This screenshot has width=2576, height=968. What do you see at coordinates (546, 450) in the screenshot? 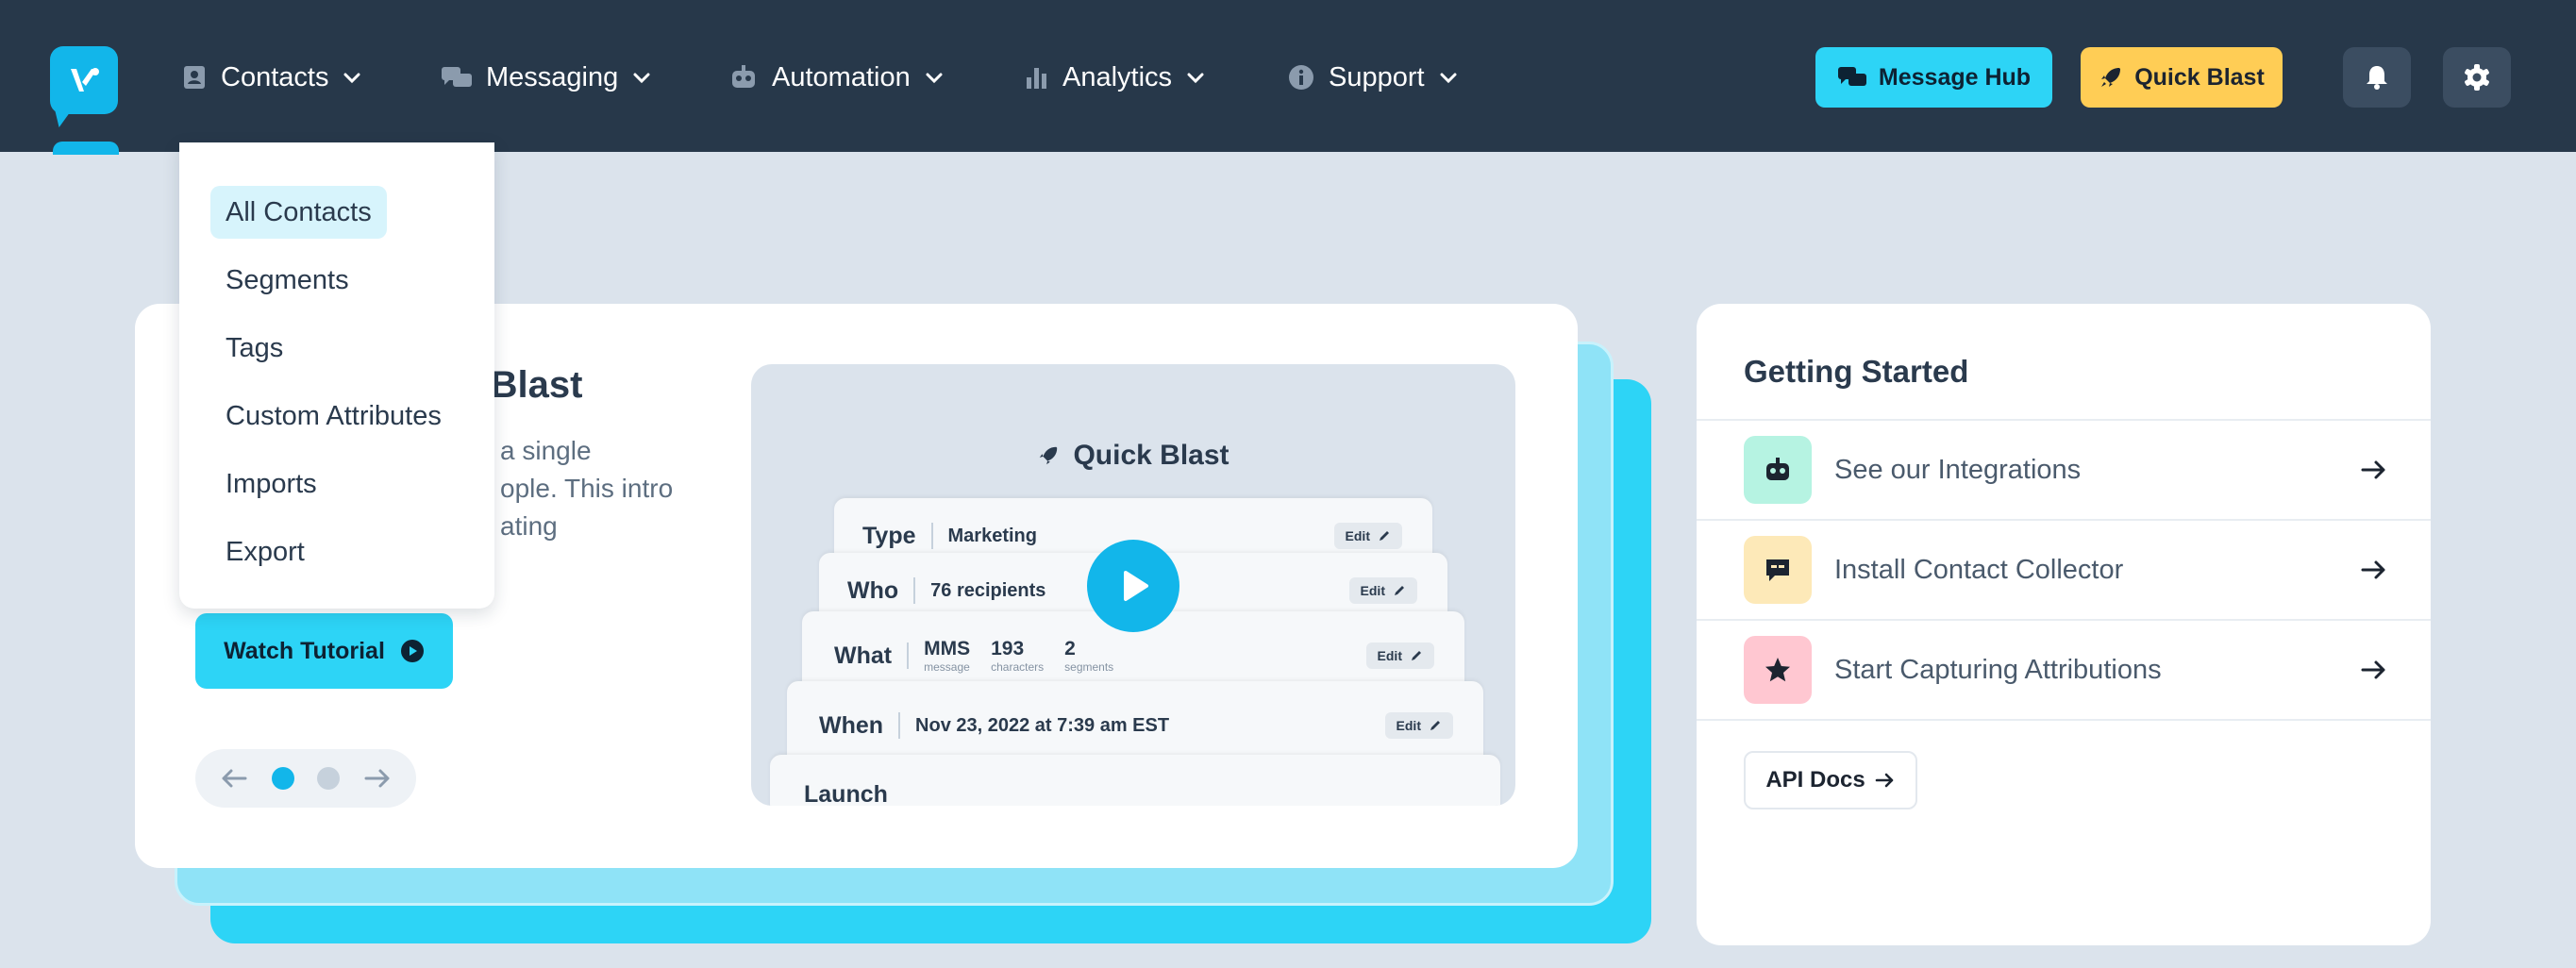
I see `hero-desc-line: a single` at bounding box center [546, 450].